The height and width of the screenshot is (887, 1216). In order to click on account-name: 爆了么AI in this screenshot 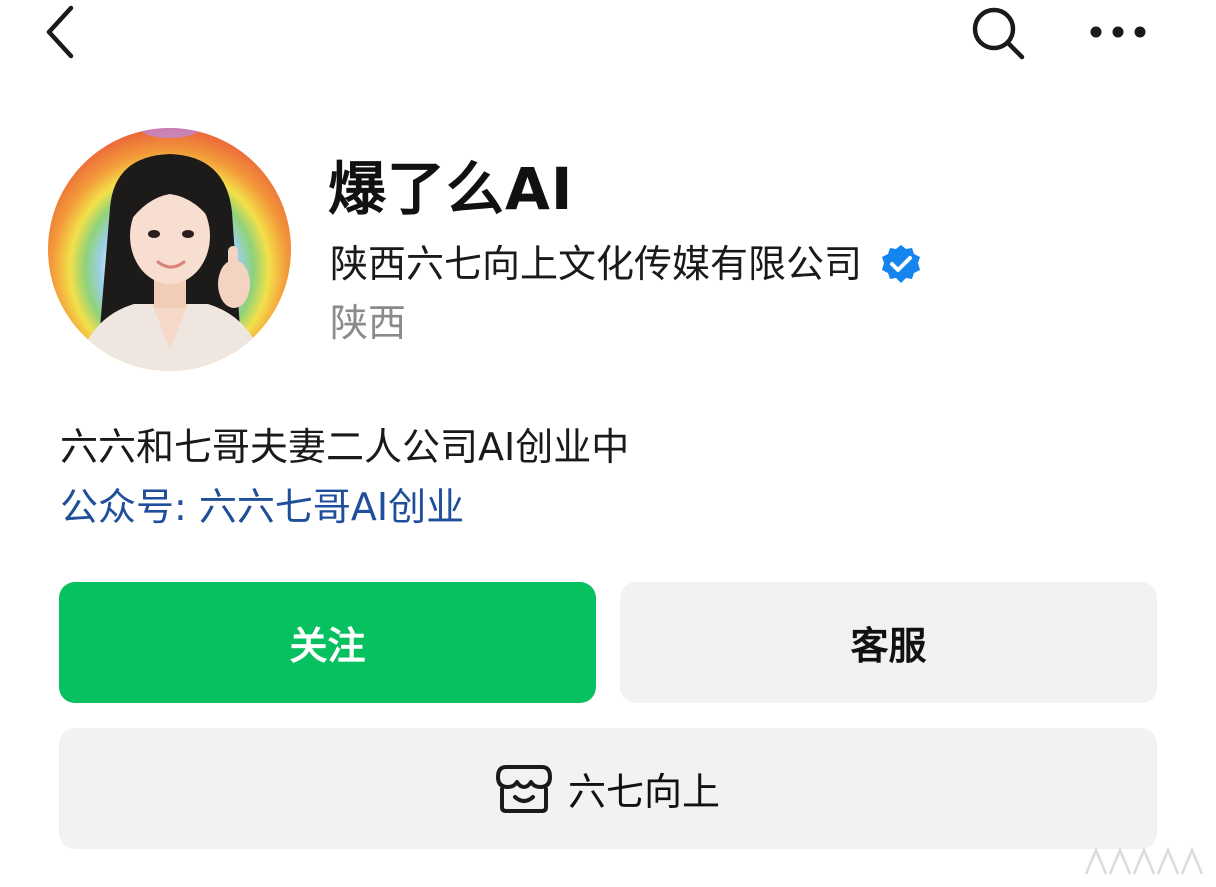, I will do `click(451, 189)`.